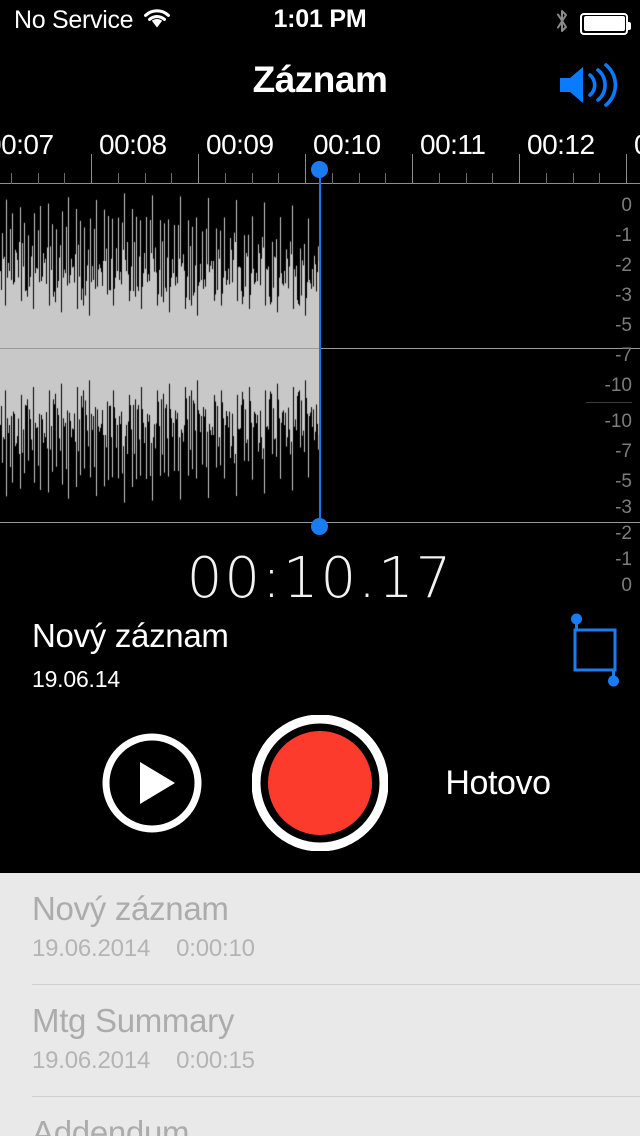  What do you see at coordinates (215, 948) in the screenshot?
I see `list-item-duration: 0:00:10` at bounding box center [215, 948].